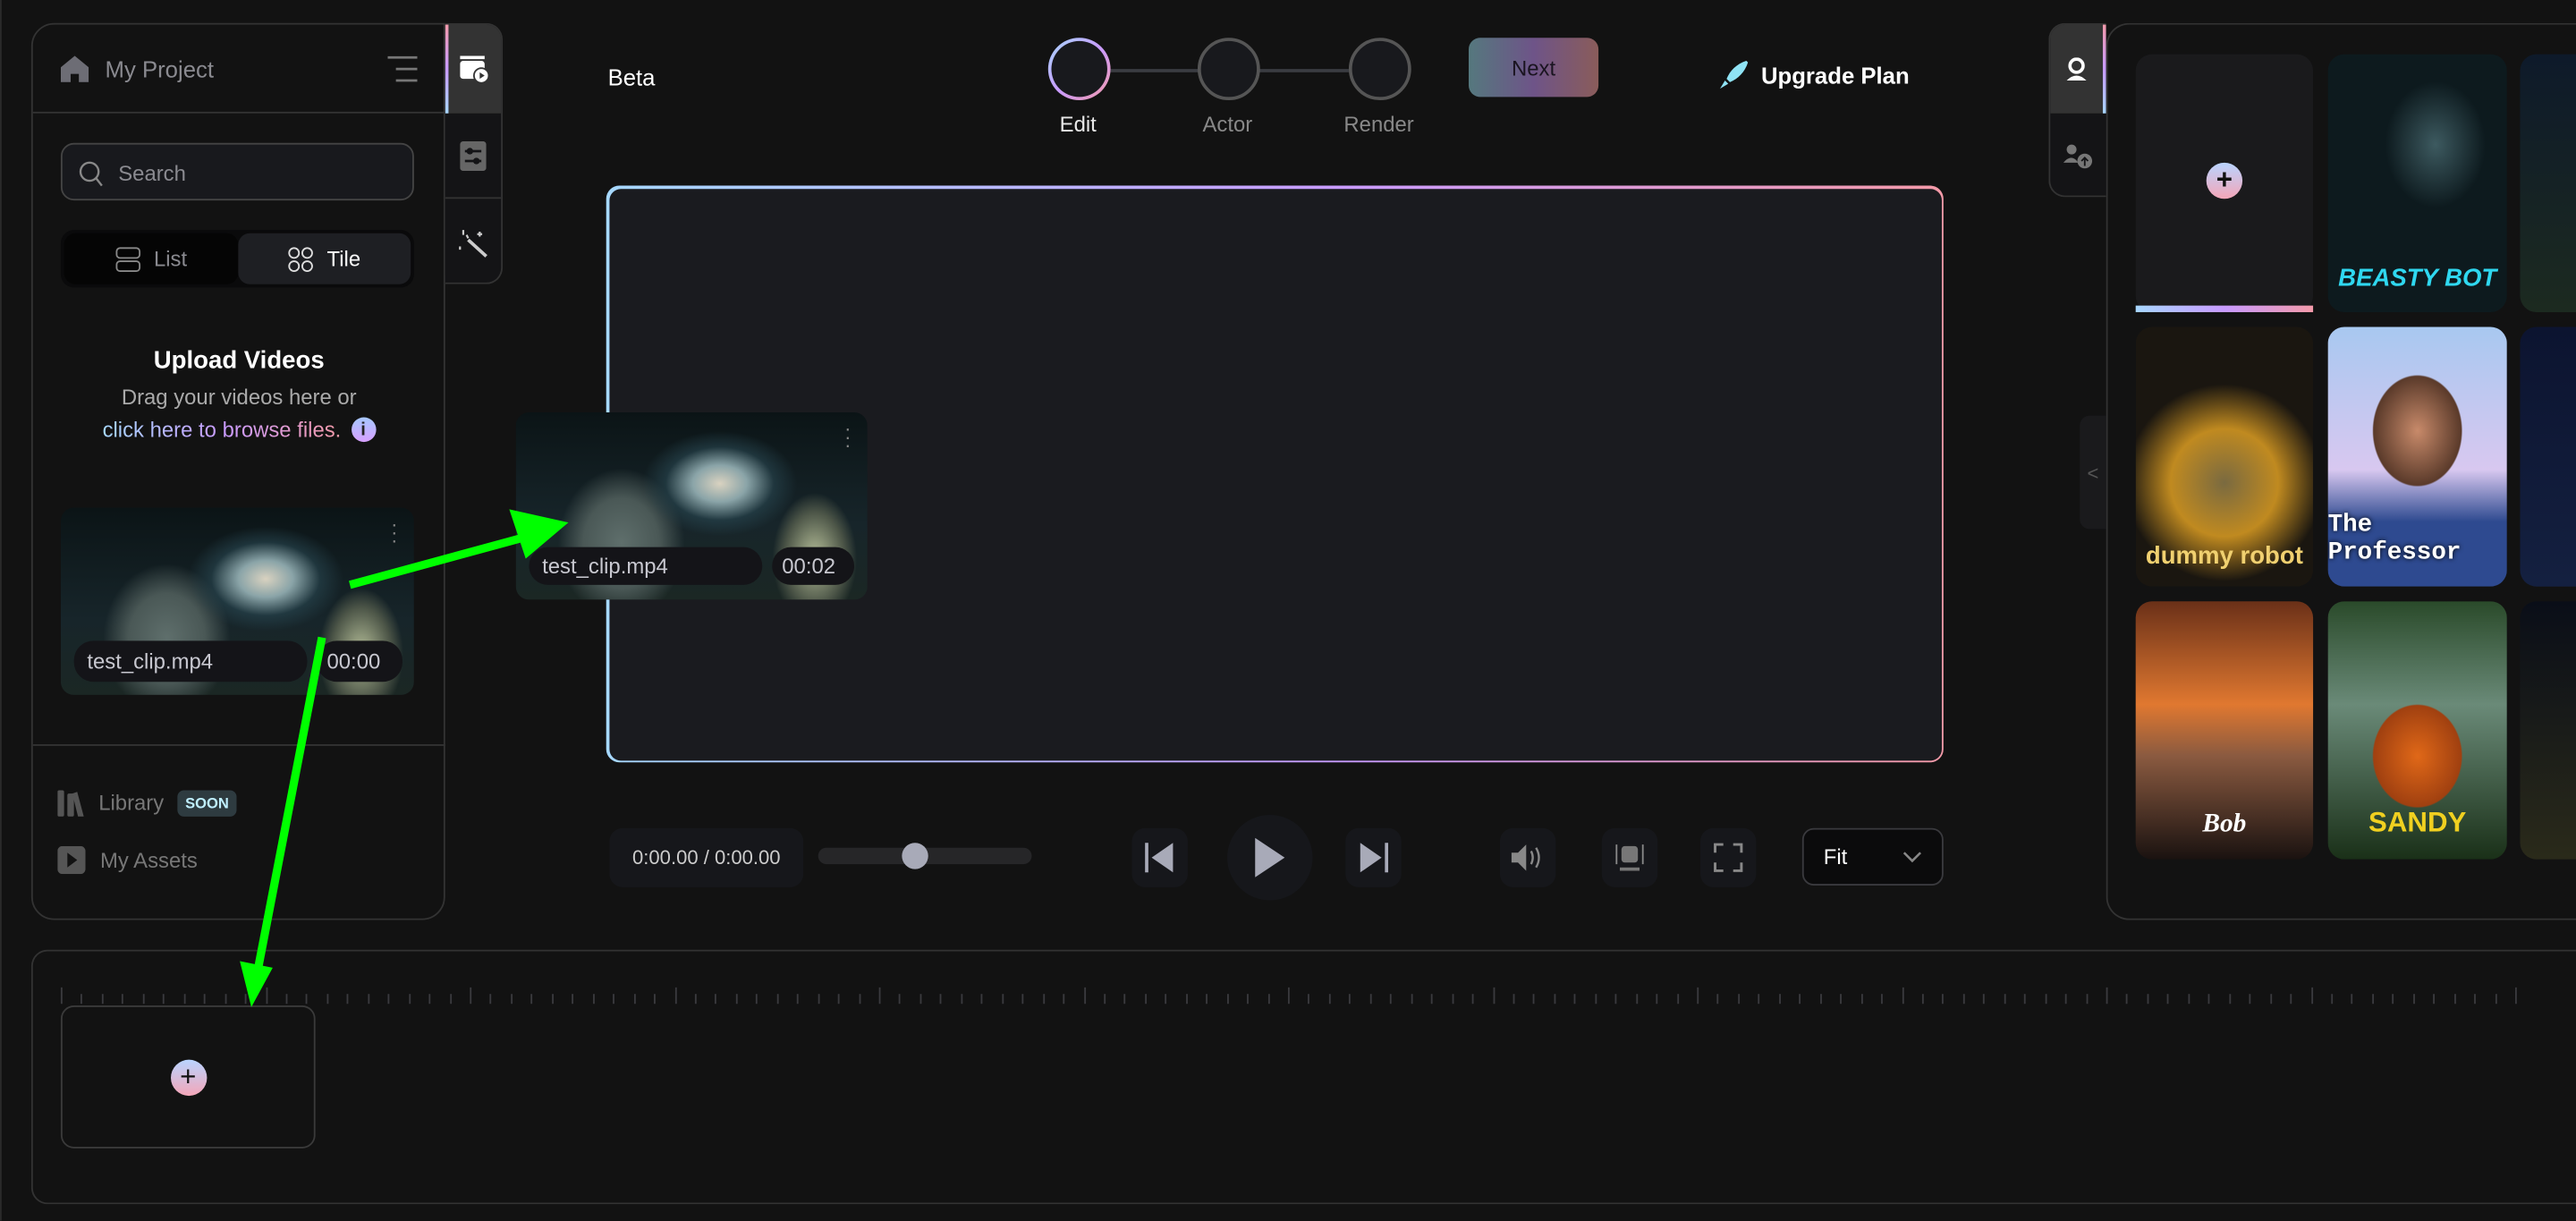 Image resolution: width=2576 pixels, height=1221 pixels. I want to click on drag-annotation-arrows, so click(404, 758).